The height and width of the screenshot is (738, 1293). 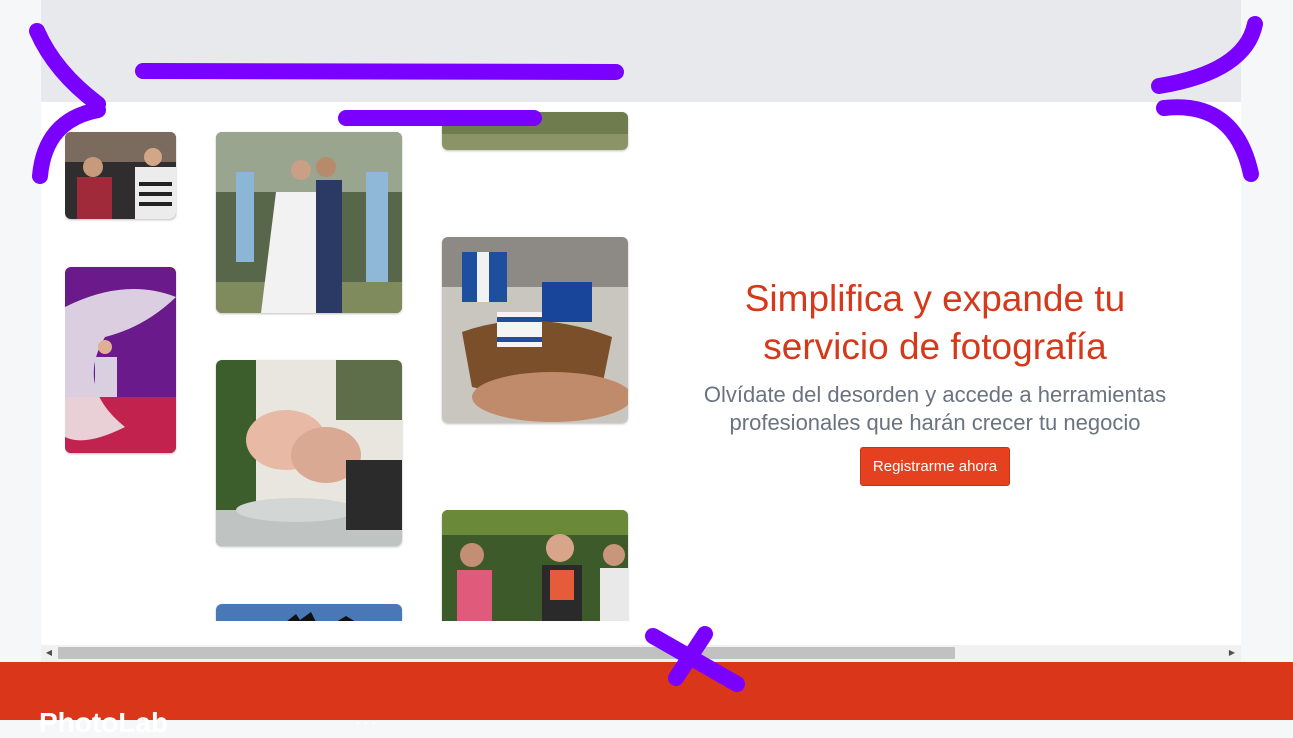 What do you see at coordinates (646, 700) in the screenshot?
I see `footer: PhotoLab ···` at bounding box center [646, 700].